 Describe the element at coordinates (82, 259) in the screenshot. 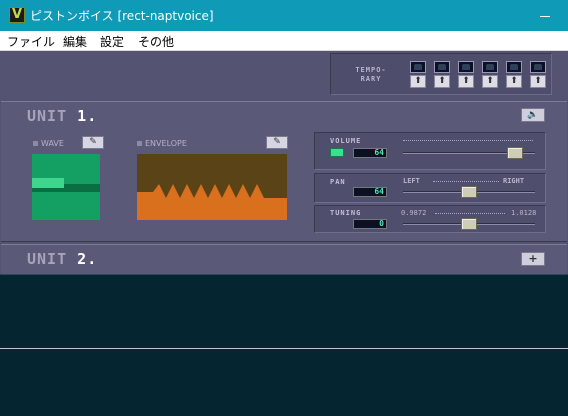

I see `unit-title-number: 2` at that location.